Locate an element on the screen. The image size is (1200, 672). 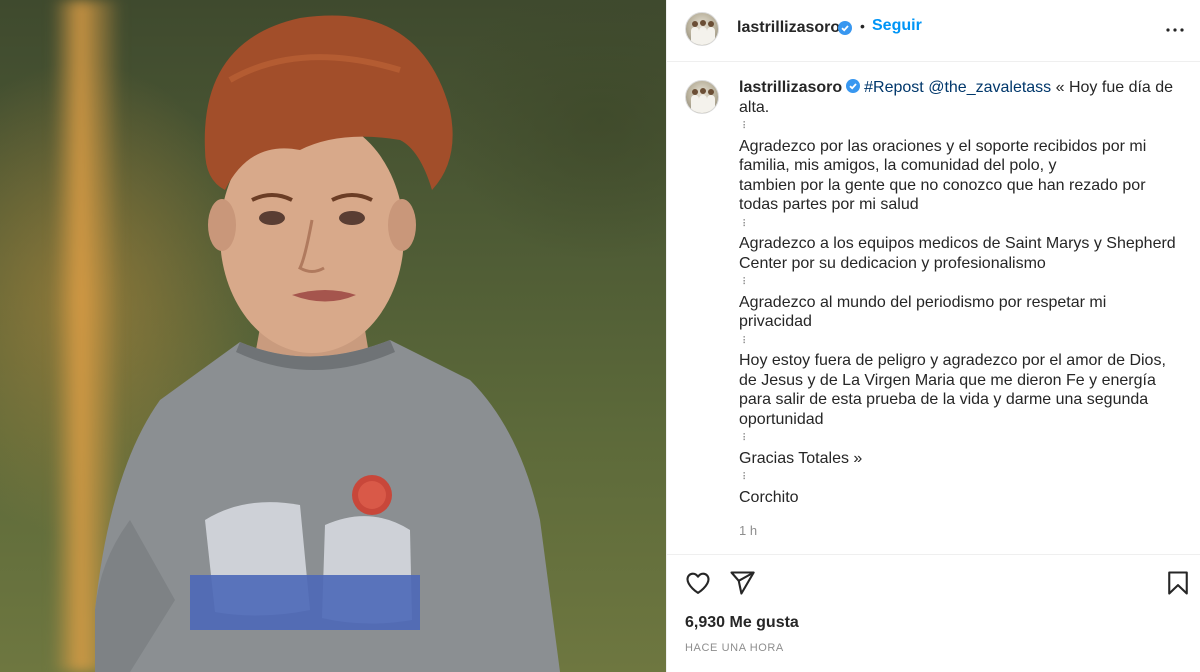
caption-username: lastrillizasoro is located at coordinates (790, 87).